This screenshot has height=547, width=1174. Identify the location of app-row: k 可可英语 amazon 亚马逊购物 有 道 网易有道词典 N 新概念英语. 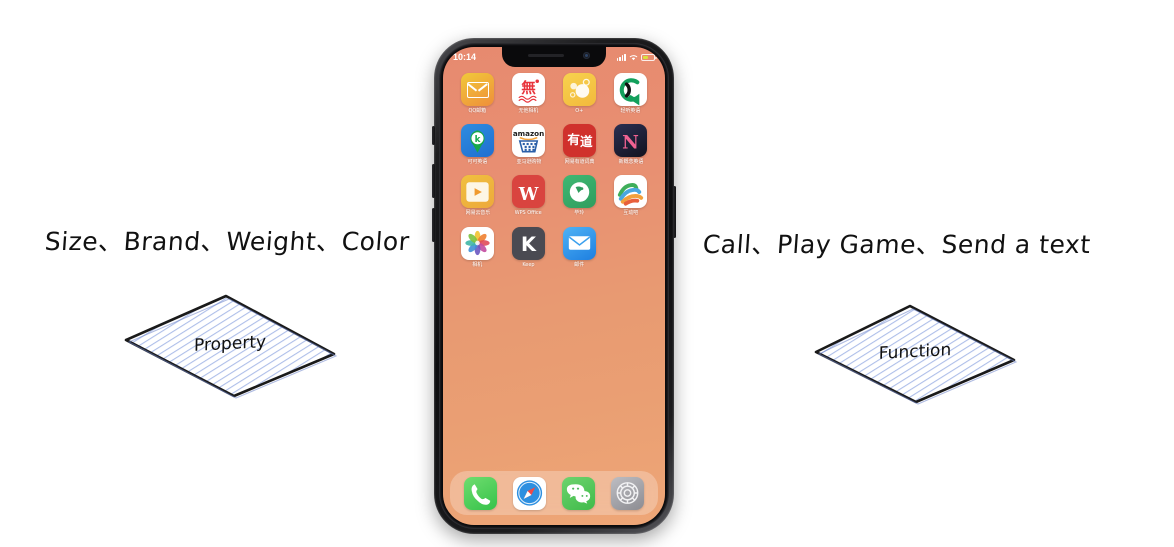
(554, 144).